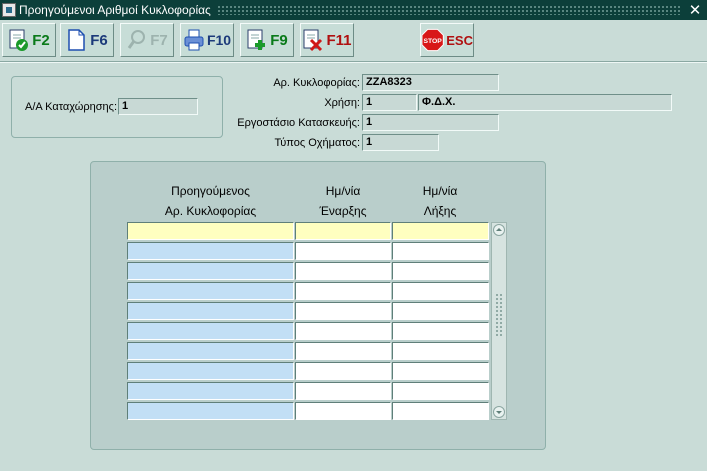 Image resolution: width=707 pixels, height=471 pixels. Describe the element at coordinates (448, 10) in the screenshot. I see `title-bar-pattern` at that location.